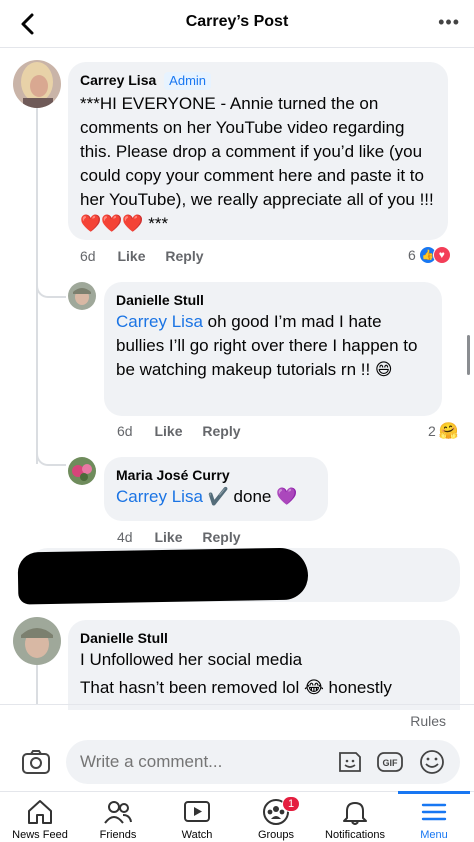 The height and width of the screenshot is (842, 474). I want to click on reaction-count: 6, so click(412, 255).